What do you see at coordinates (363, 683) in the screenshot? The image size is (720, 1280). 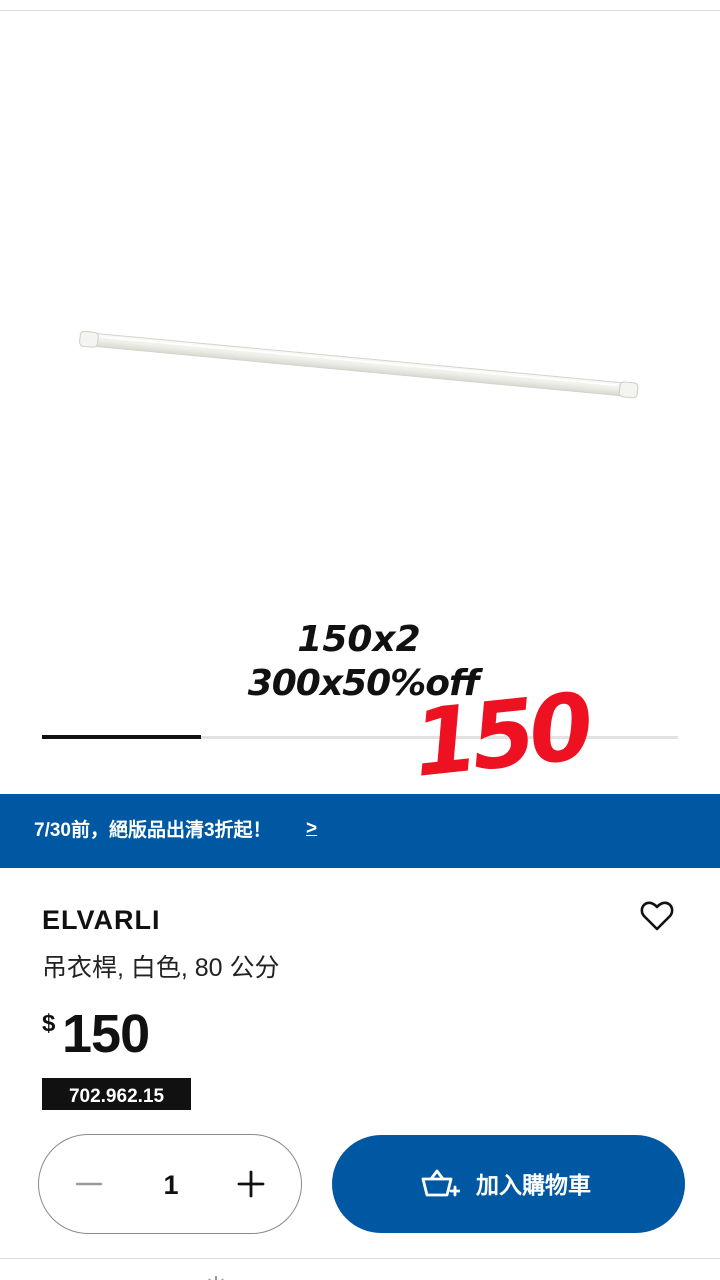 I see `promo-line-2: 300x50%off` at bounding box center [363, 683].